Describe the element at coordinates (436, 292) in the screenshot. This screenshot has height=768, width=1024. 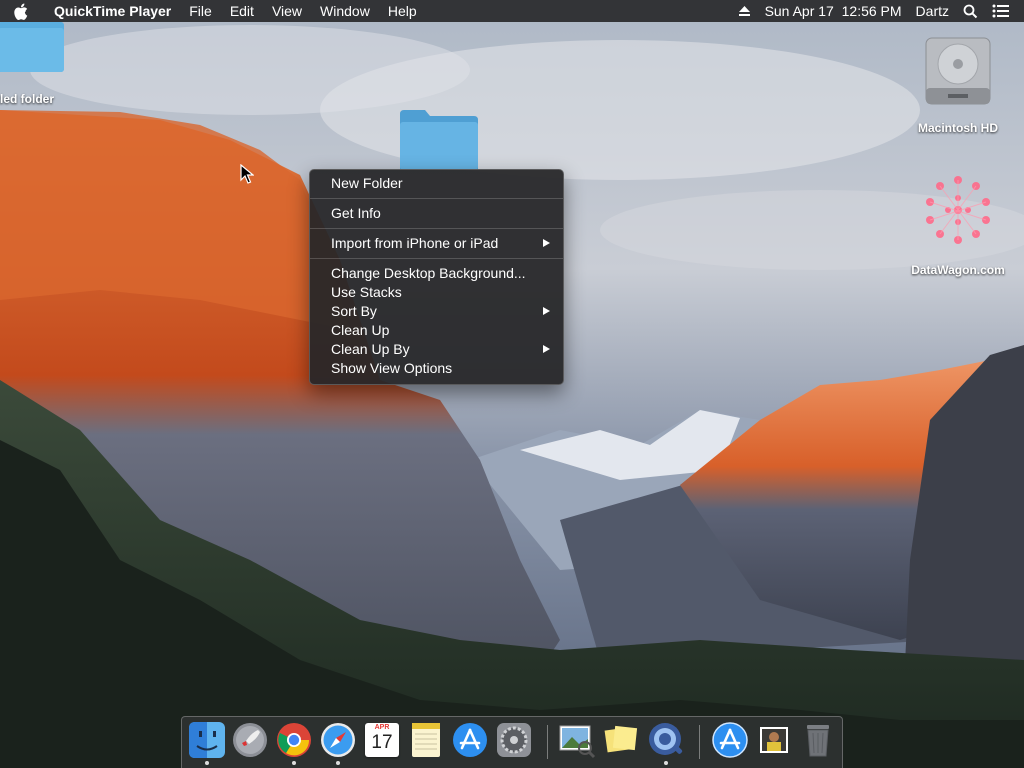
I see `menu-item-use-stacks: Use Stacks` at that location.